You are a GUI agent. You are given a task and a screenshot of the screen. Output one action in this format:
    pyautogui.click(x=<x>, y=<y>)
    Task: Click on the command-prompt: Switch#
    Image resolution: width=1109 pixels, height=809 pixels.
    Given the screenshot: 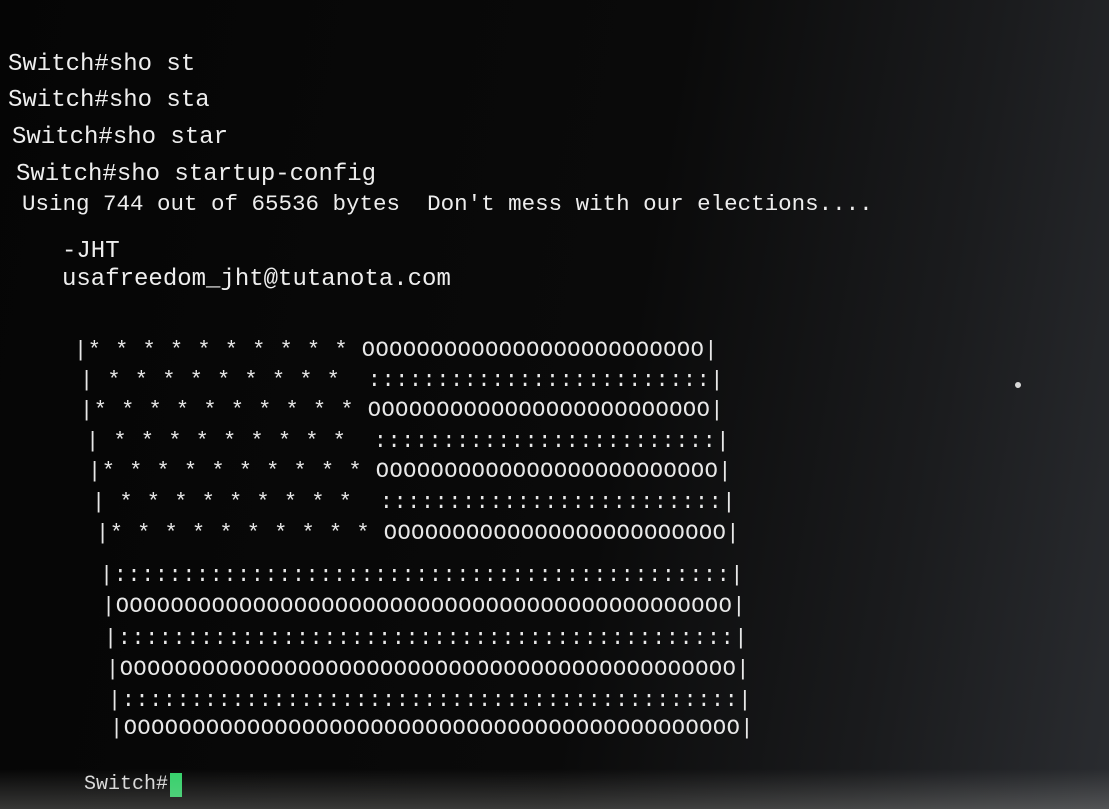 What is the action you would take?
    pyautogui.click(x=133, y=785)
    